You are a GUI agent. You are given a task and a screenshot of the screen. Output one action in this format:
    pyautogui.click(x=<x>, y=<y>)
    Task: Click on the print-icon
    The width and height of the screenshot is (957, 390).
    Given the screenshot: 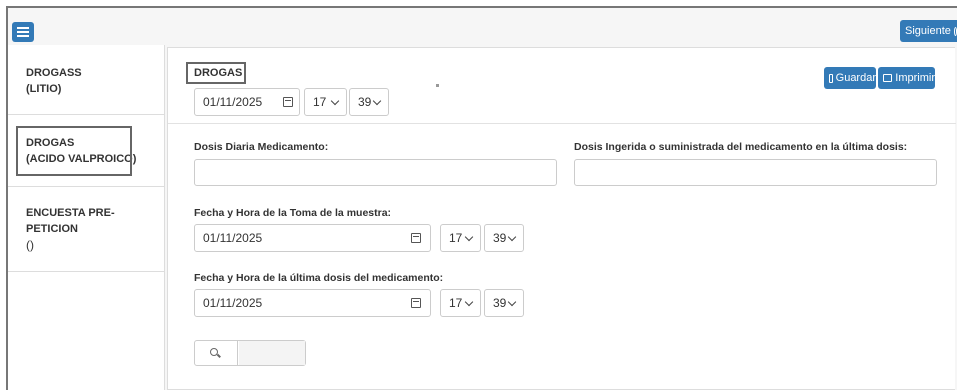 What is the action you would take?
    pyautogui.click(x=888, y=78)
    